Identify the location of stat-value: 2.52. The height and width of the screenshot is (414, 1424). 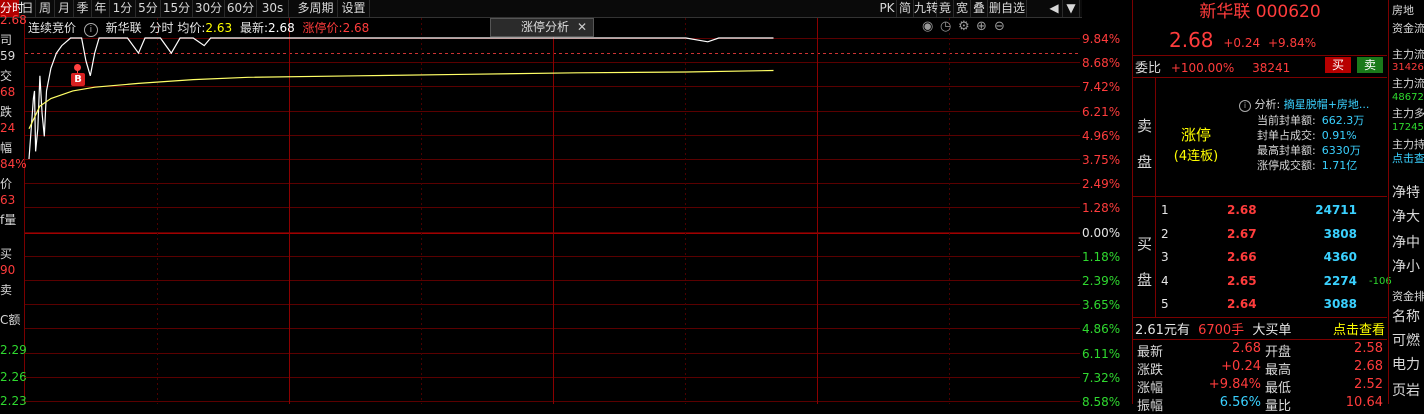
(1368, 384).